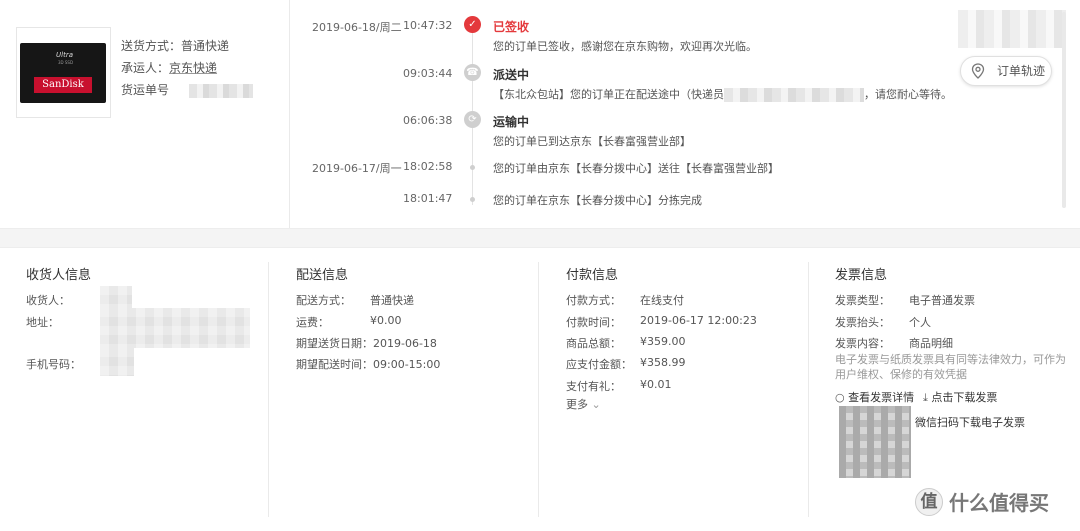  I want to click on event-desc: 【东北众包站】您的订单正在配送途中（快递员 ，请您耐心等待。, so click(722, 94).